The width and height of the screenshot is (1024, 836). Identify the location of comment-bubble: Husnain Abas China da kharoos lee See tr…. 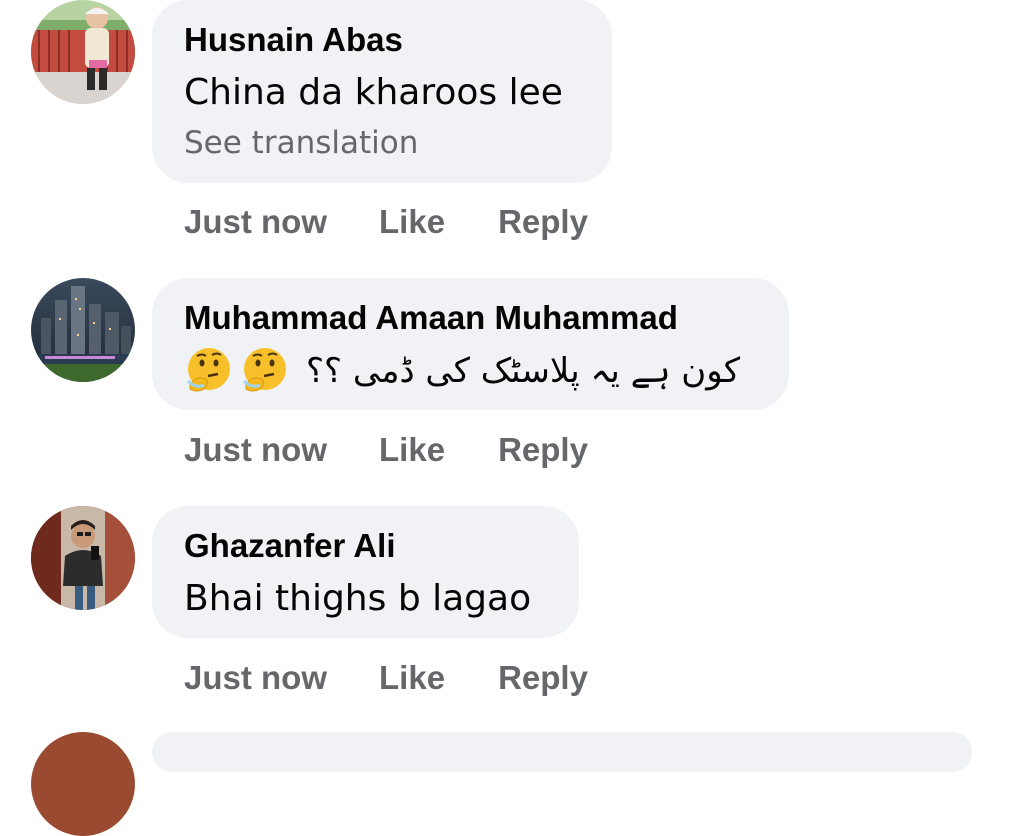
(382, 91).